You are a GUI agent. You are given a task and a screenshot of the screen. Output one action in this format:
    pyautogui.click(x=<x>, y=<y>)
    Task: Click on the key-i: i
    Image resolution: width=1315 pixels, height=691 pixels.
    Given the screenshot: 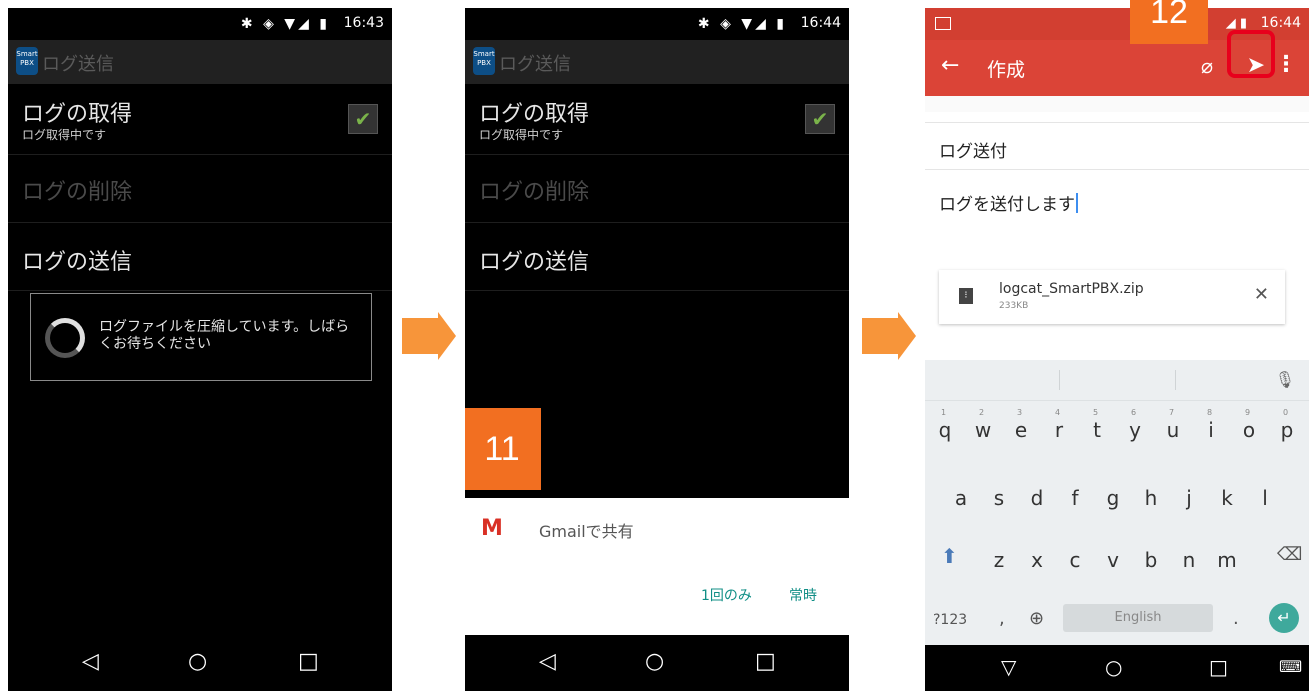 What is the action you would take?
    pyautogui.click(x=1211, y=430)
    